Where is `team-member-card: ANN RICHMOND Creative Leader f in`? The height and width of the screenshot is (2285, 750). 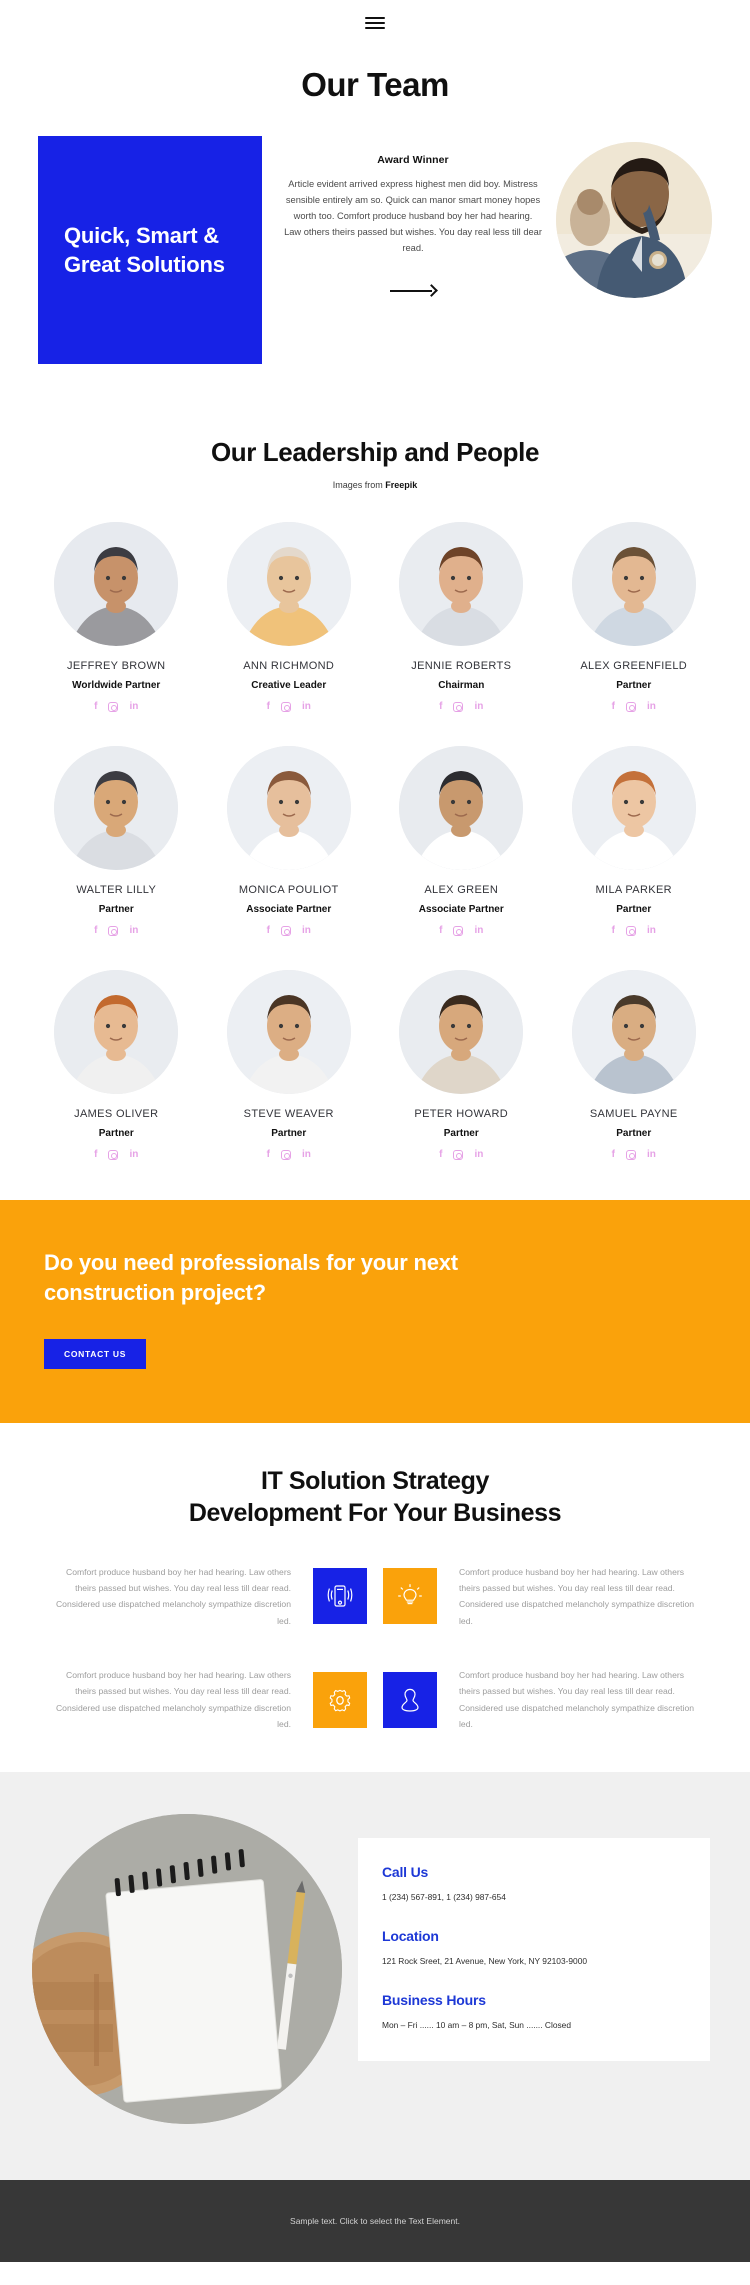
team-member-card: ANN RICHMOND Creative Leader f in is located at coordinates (289, 619).